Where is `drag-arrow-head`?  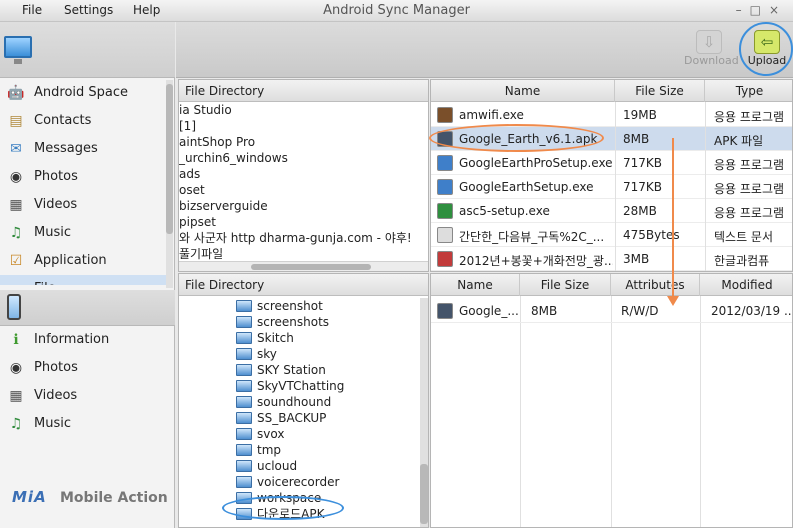
drag-arrow-head is located at coordinates (673, 301).